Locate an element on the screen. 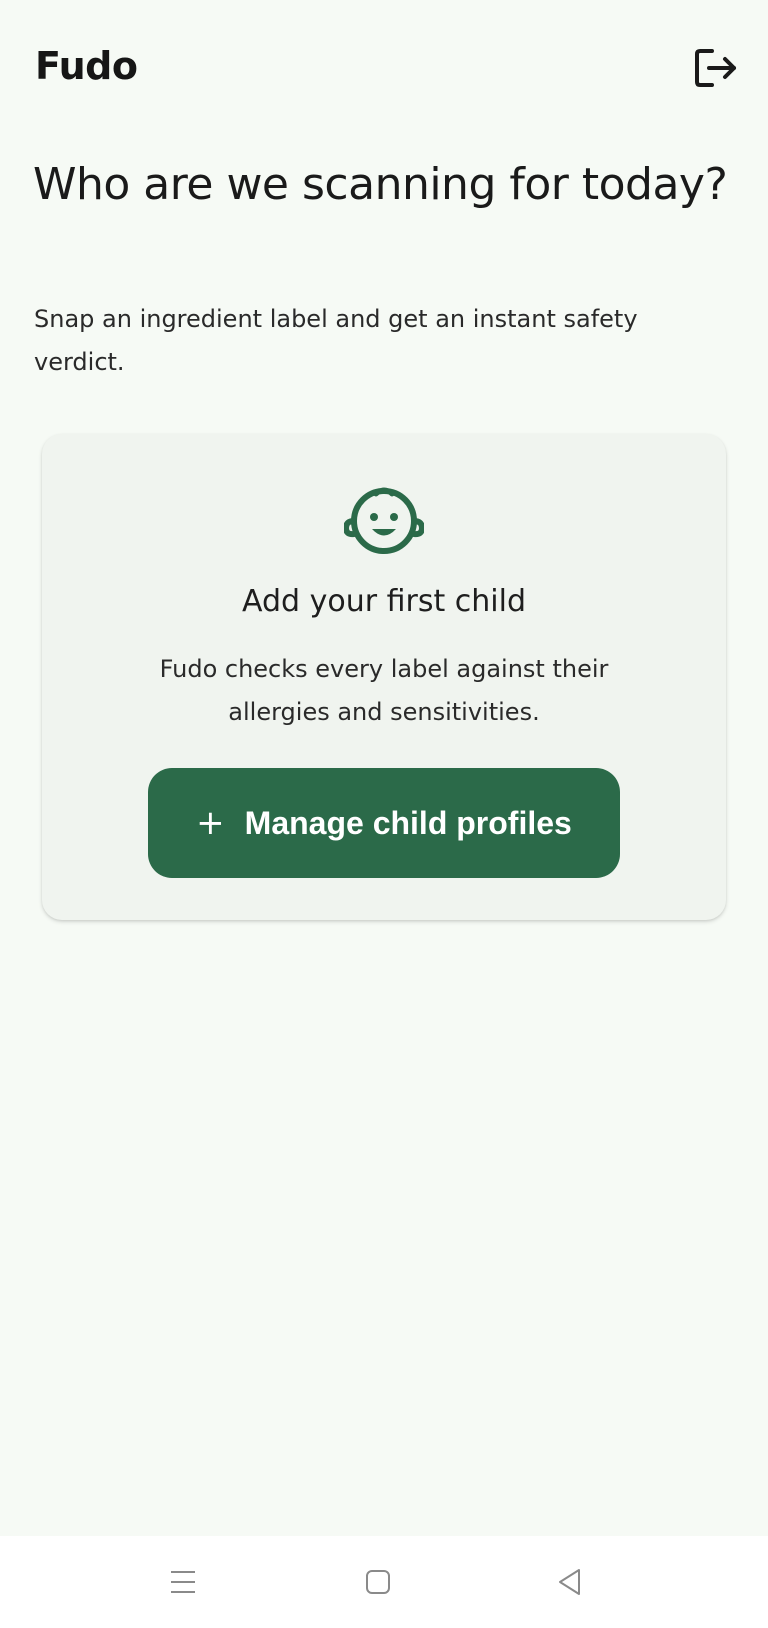  logout-button is located at coordinates (716, 68).